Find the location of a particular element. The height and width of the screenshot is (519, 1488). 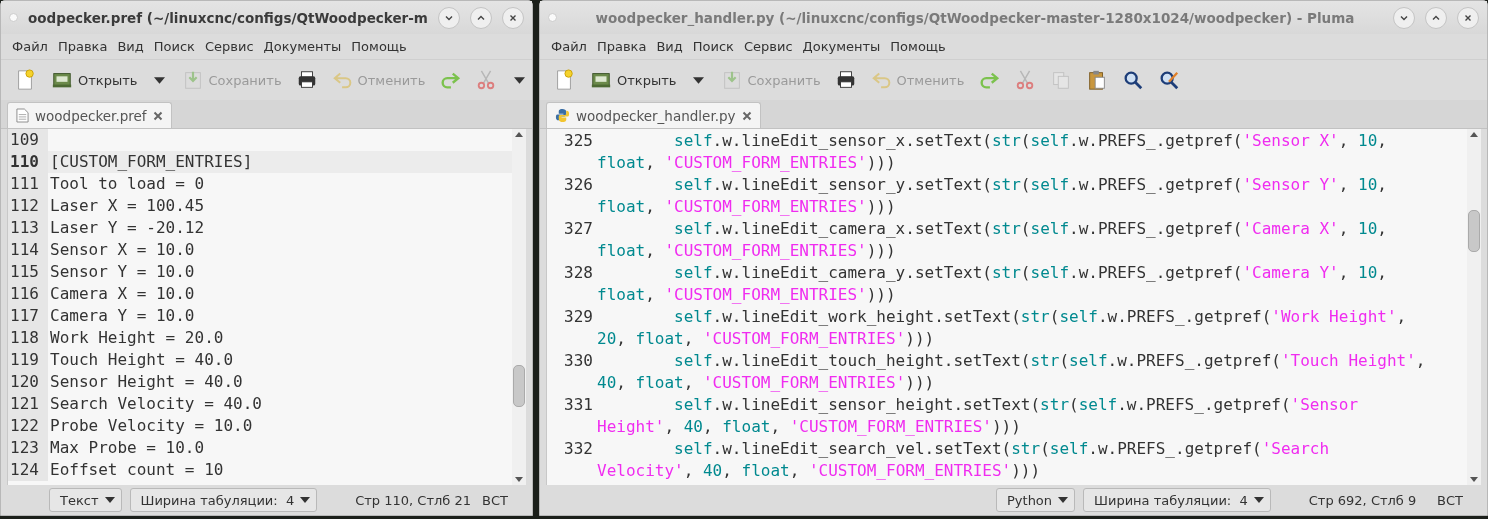

python-icon is located at coordinates (562, 115).